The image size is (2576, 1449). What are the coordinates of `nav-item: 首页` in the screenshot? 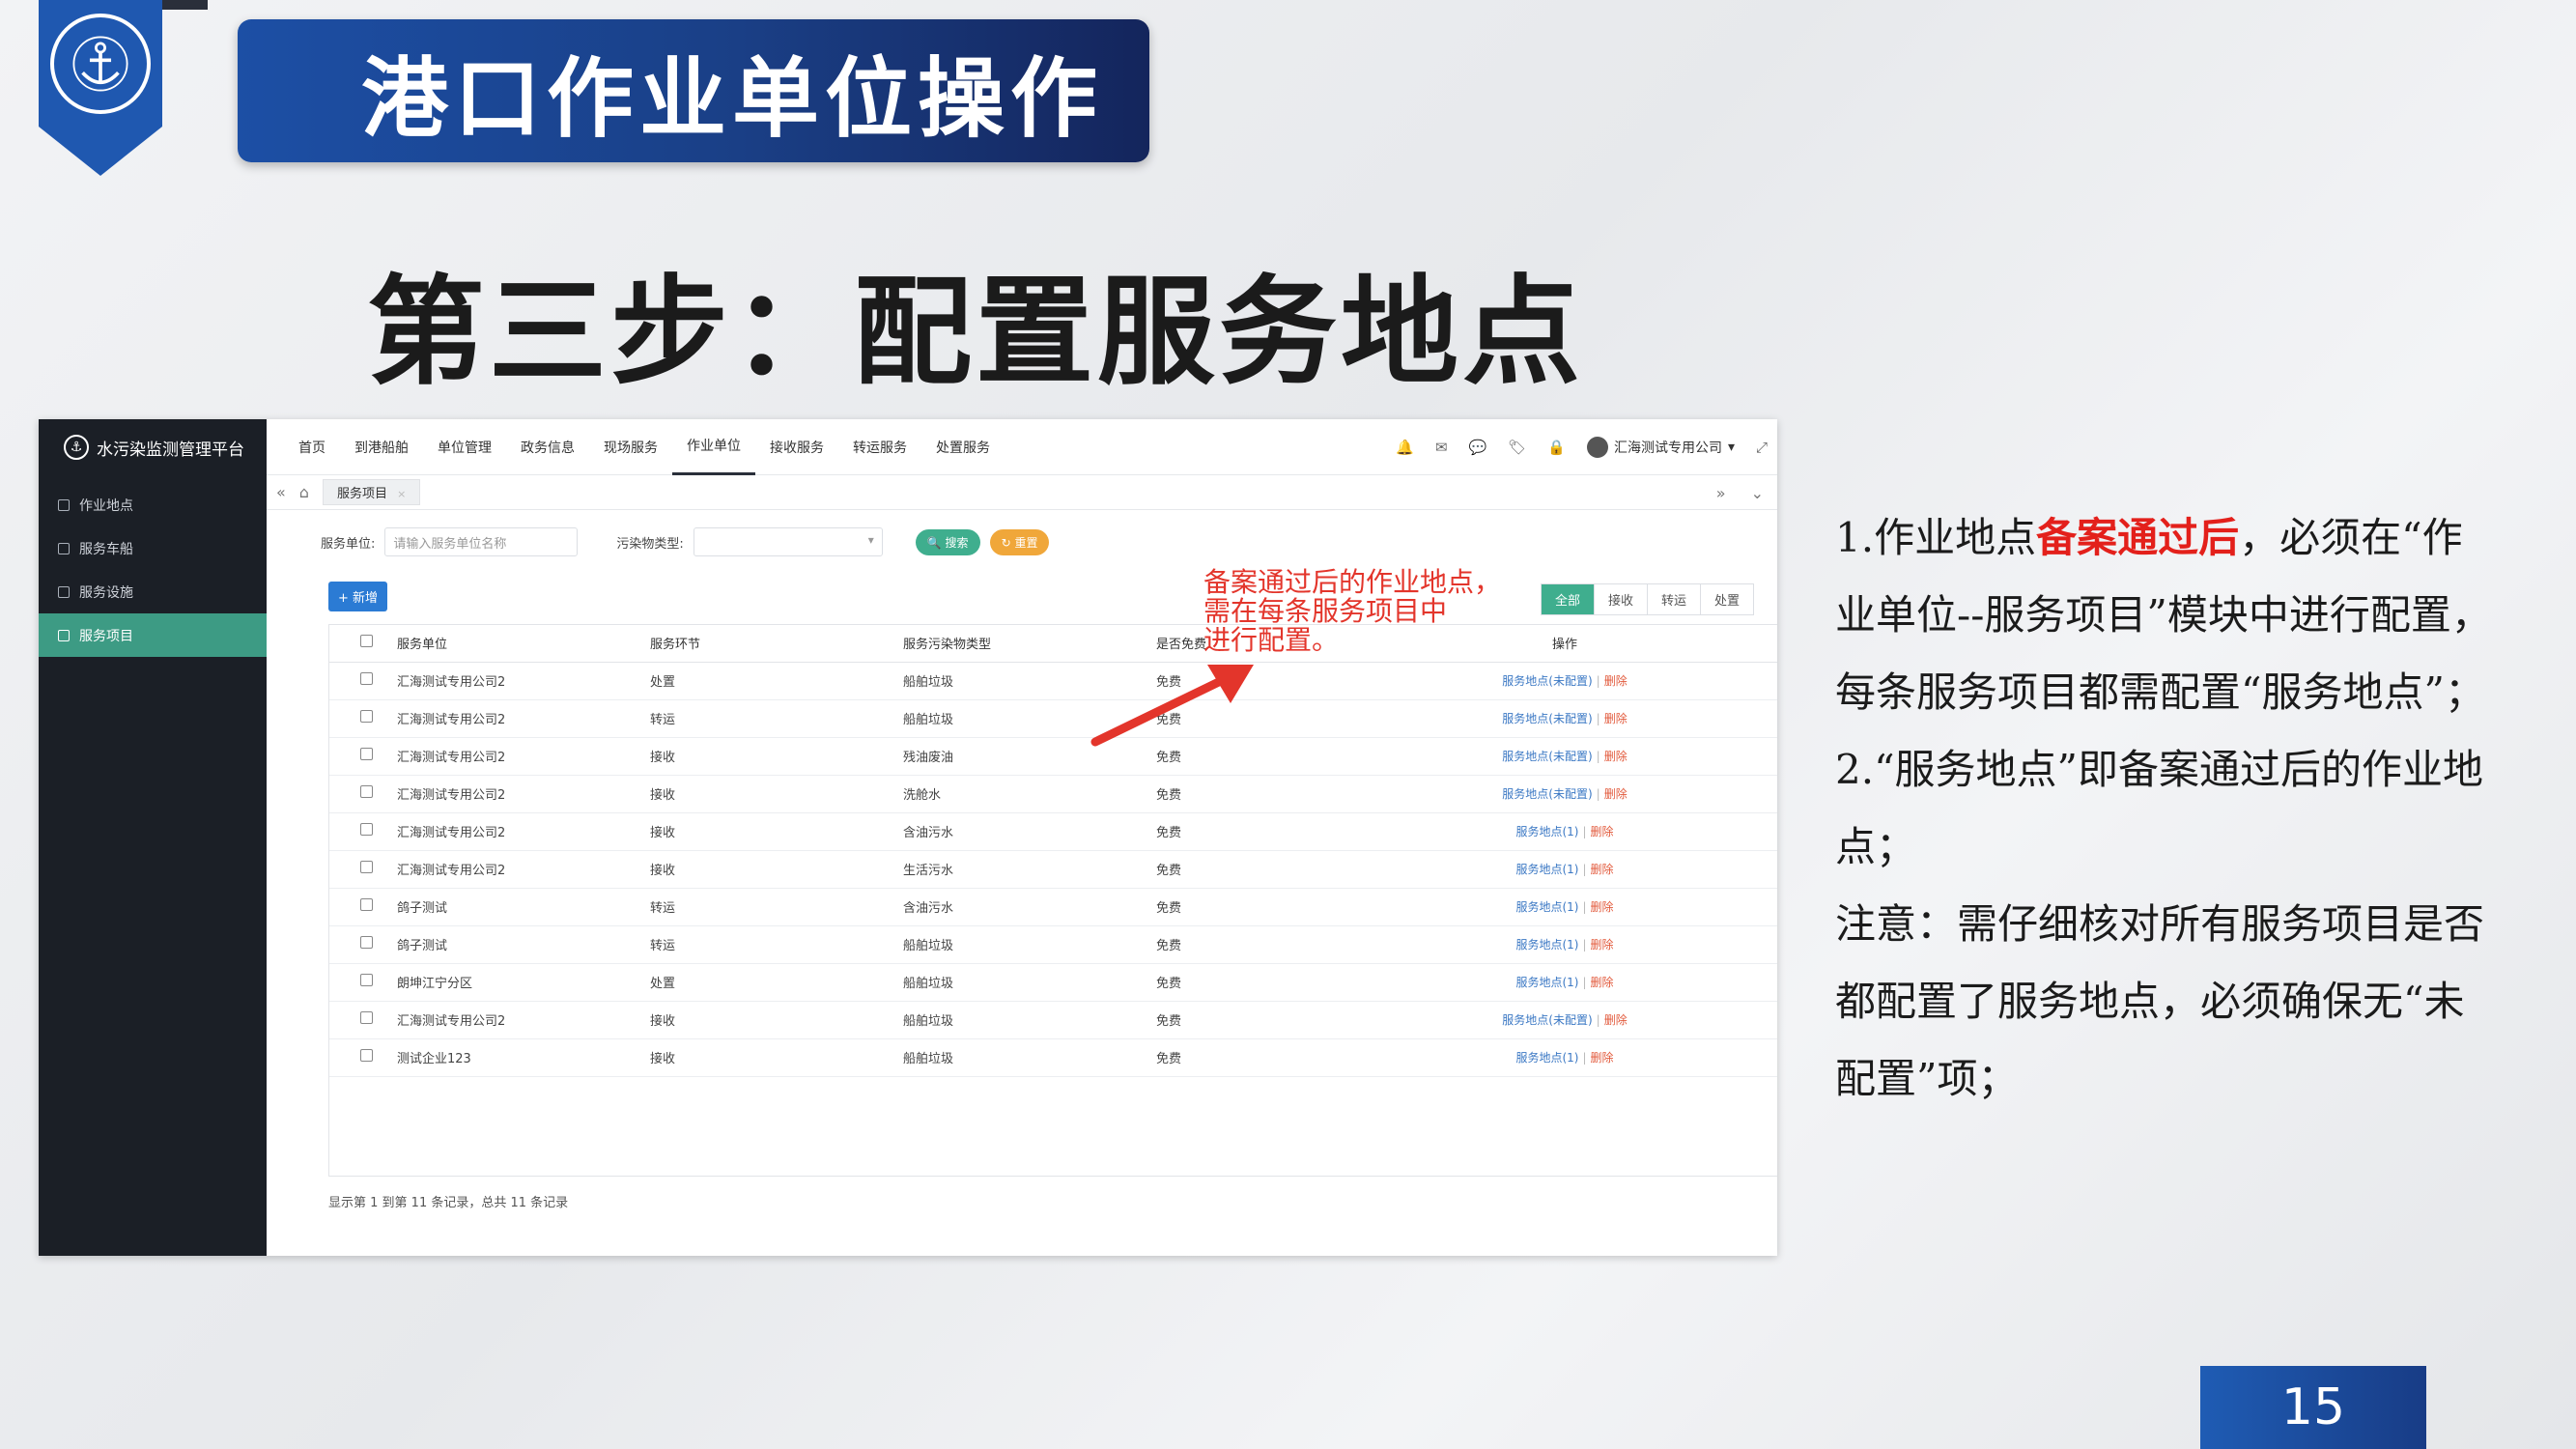 It's located at (312, 447).